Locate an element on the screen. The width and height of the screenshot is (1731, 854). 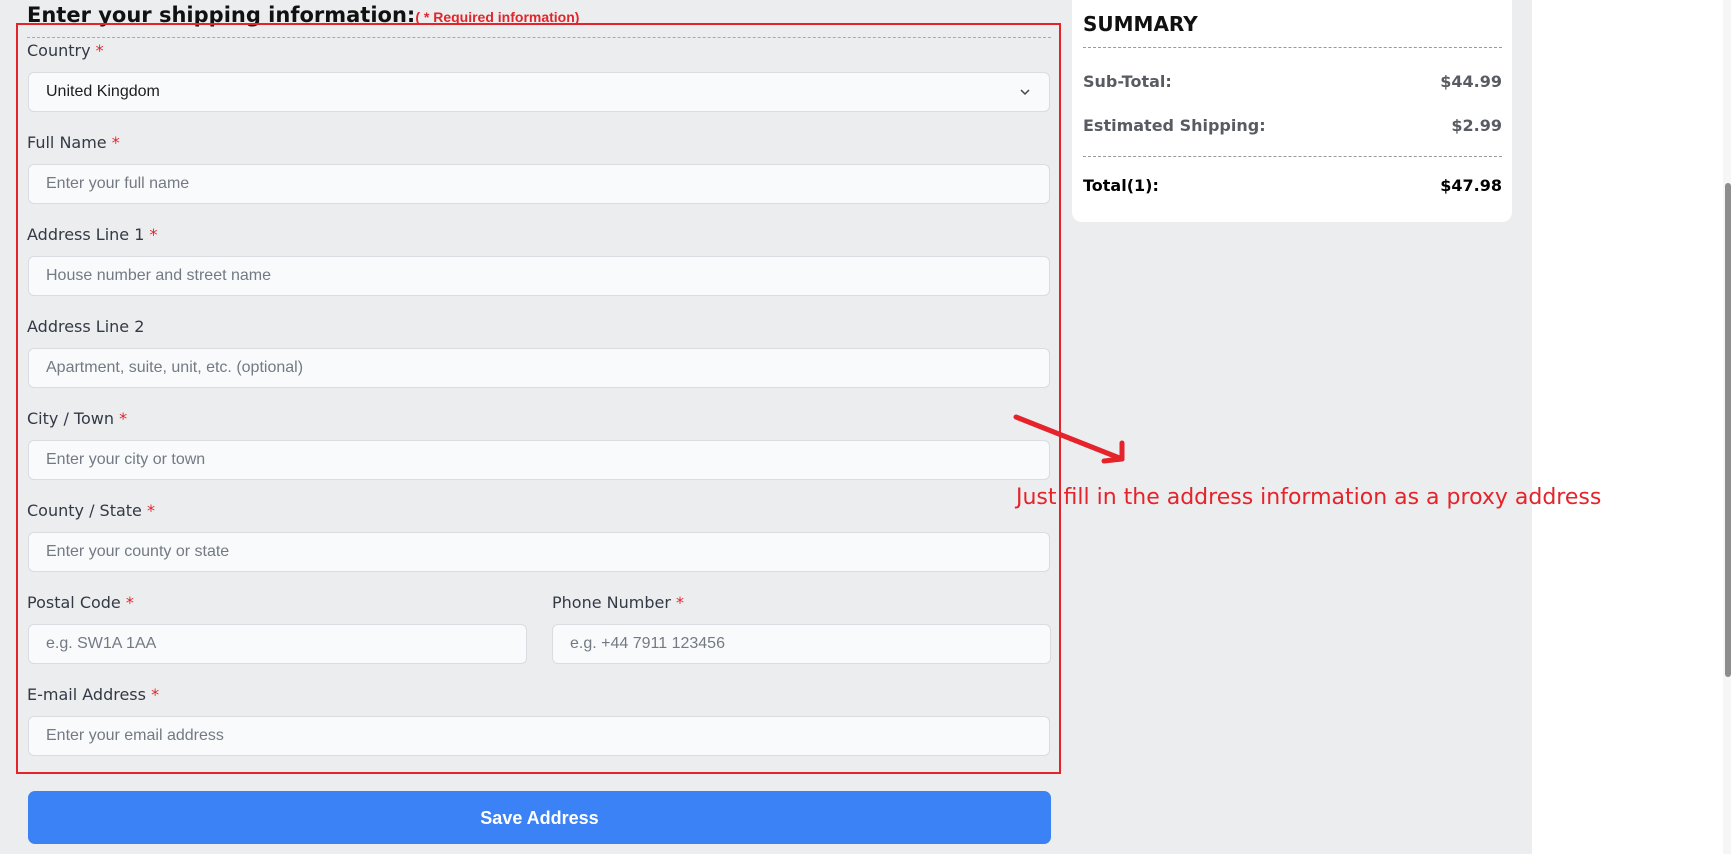
subtotal-label: Sub-Total: is located at coordinates (1127, 81).